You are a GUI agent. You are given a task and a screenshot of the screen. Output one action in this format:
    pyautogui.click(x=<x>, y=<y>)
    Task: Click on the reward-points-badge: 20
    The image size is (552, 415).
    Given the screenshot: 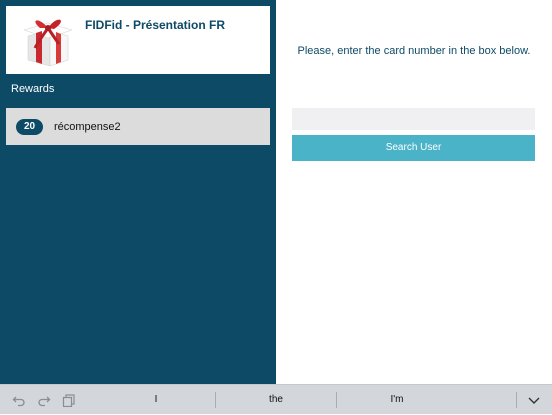 What is the action you would take?
    pyautogui.click(x=29, y=127)
    